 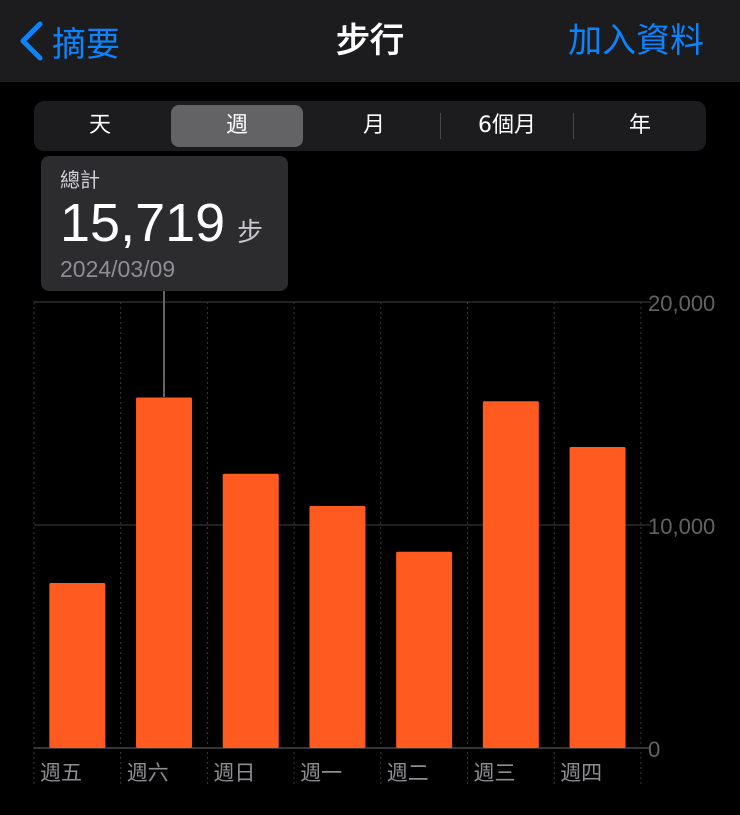 What do you see at coordinates (164, 344) in the screenshot?
I see `selection-indicator-line` at bounding box center [164, 344].